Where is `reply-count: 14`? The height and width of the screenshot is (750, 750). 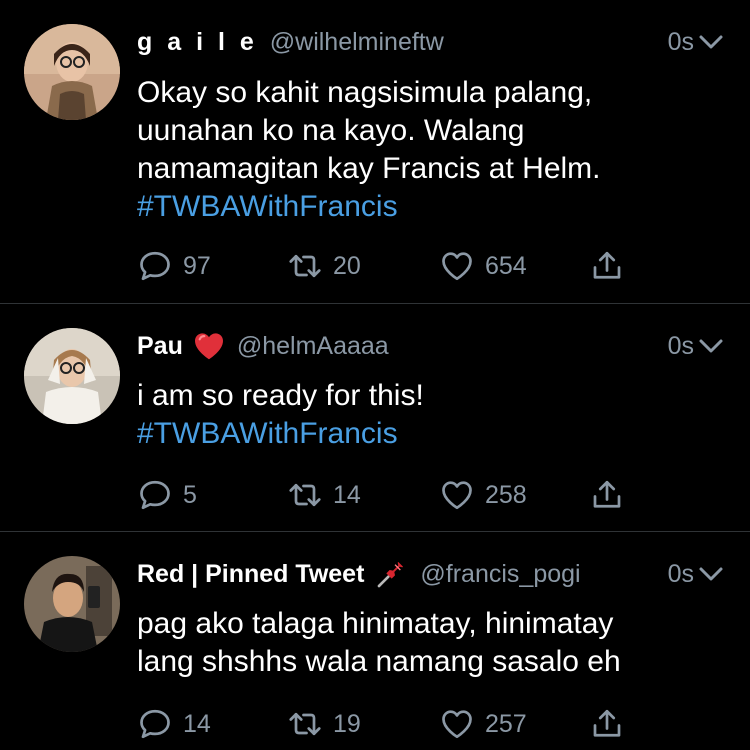
reply-count: 14 is located at coordinates (197, 723).